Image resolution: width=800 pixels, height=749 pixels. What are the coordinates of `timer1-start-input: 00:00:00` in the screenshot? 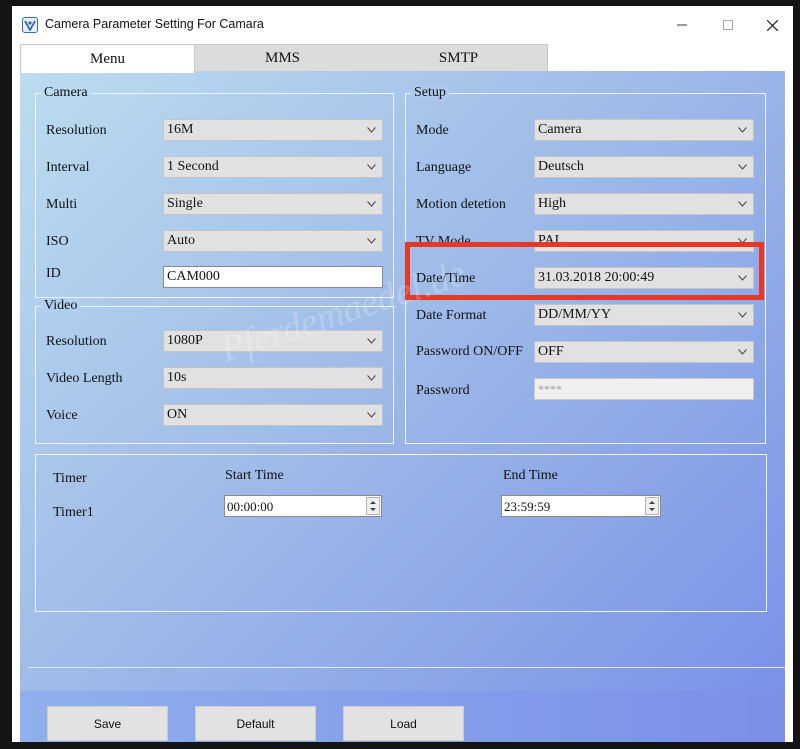 It's located at (303, 506).